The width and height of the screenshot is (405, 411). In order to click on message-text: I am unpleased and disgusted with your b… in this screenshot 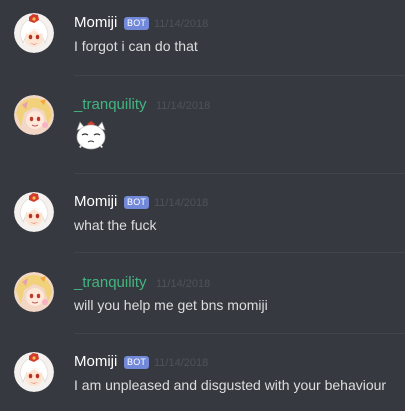, I will do `click(230, 385)`.